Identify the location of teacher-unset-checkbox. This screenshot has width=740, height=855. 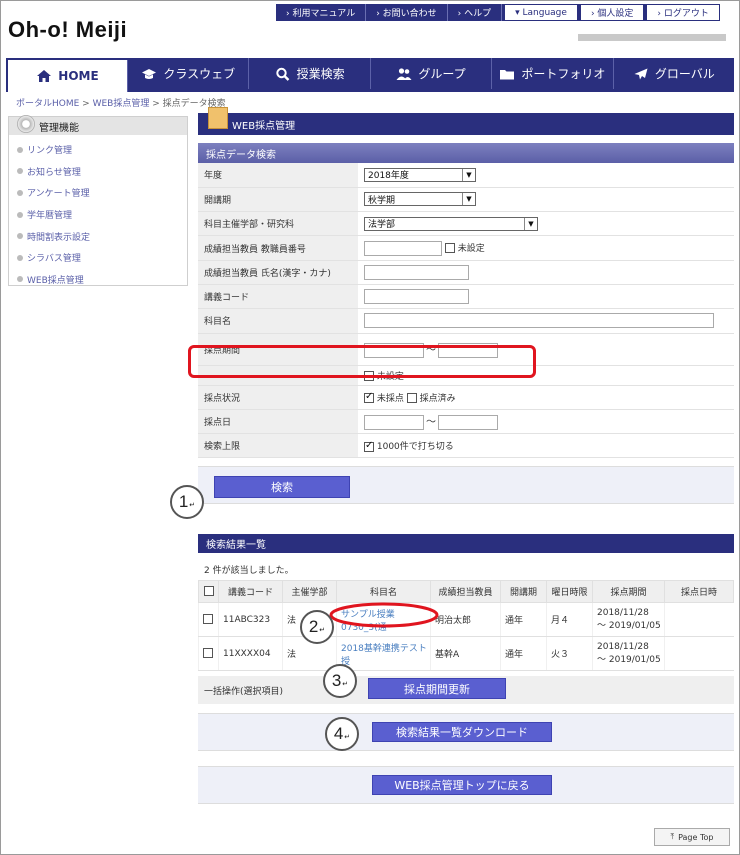
(449, 248).